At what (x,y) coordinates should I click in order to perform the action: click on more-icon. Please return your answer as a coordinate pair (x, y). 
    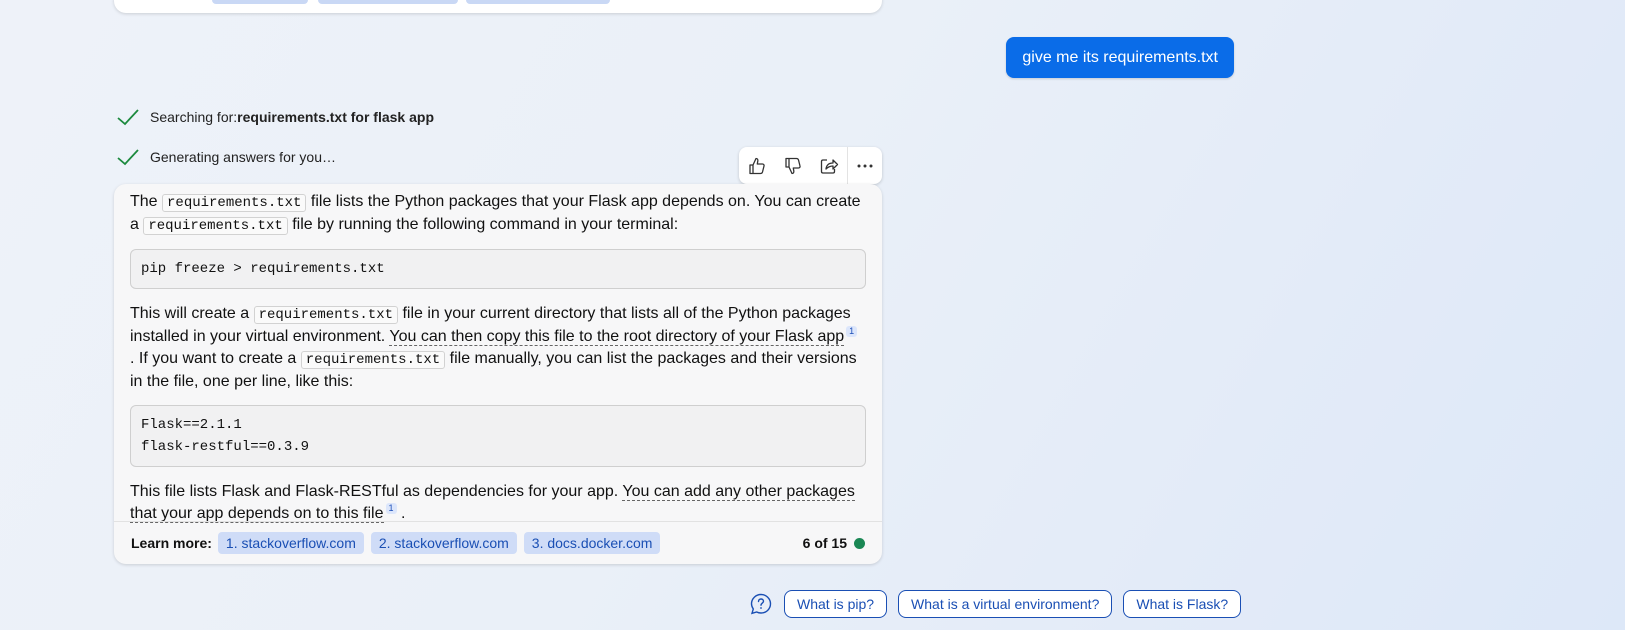
    Looking at the image, I should click on (865, 165).